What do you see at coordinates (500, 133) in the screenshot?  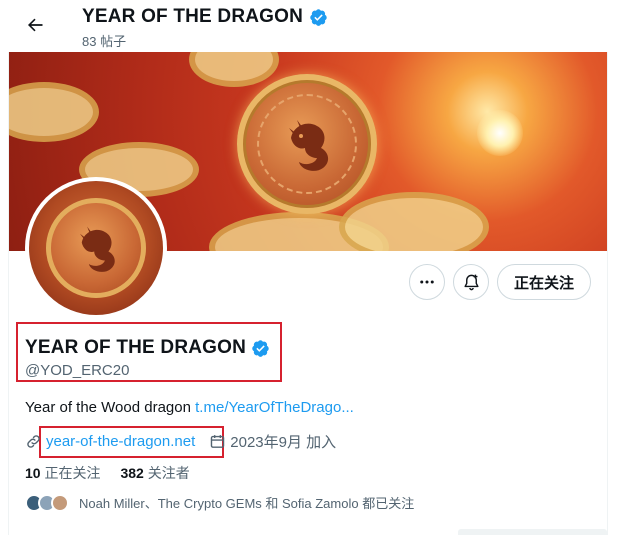 I see `sun-glow-icon` at bounding box center [500, 133].